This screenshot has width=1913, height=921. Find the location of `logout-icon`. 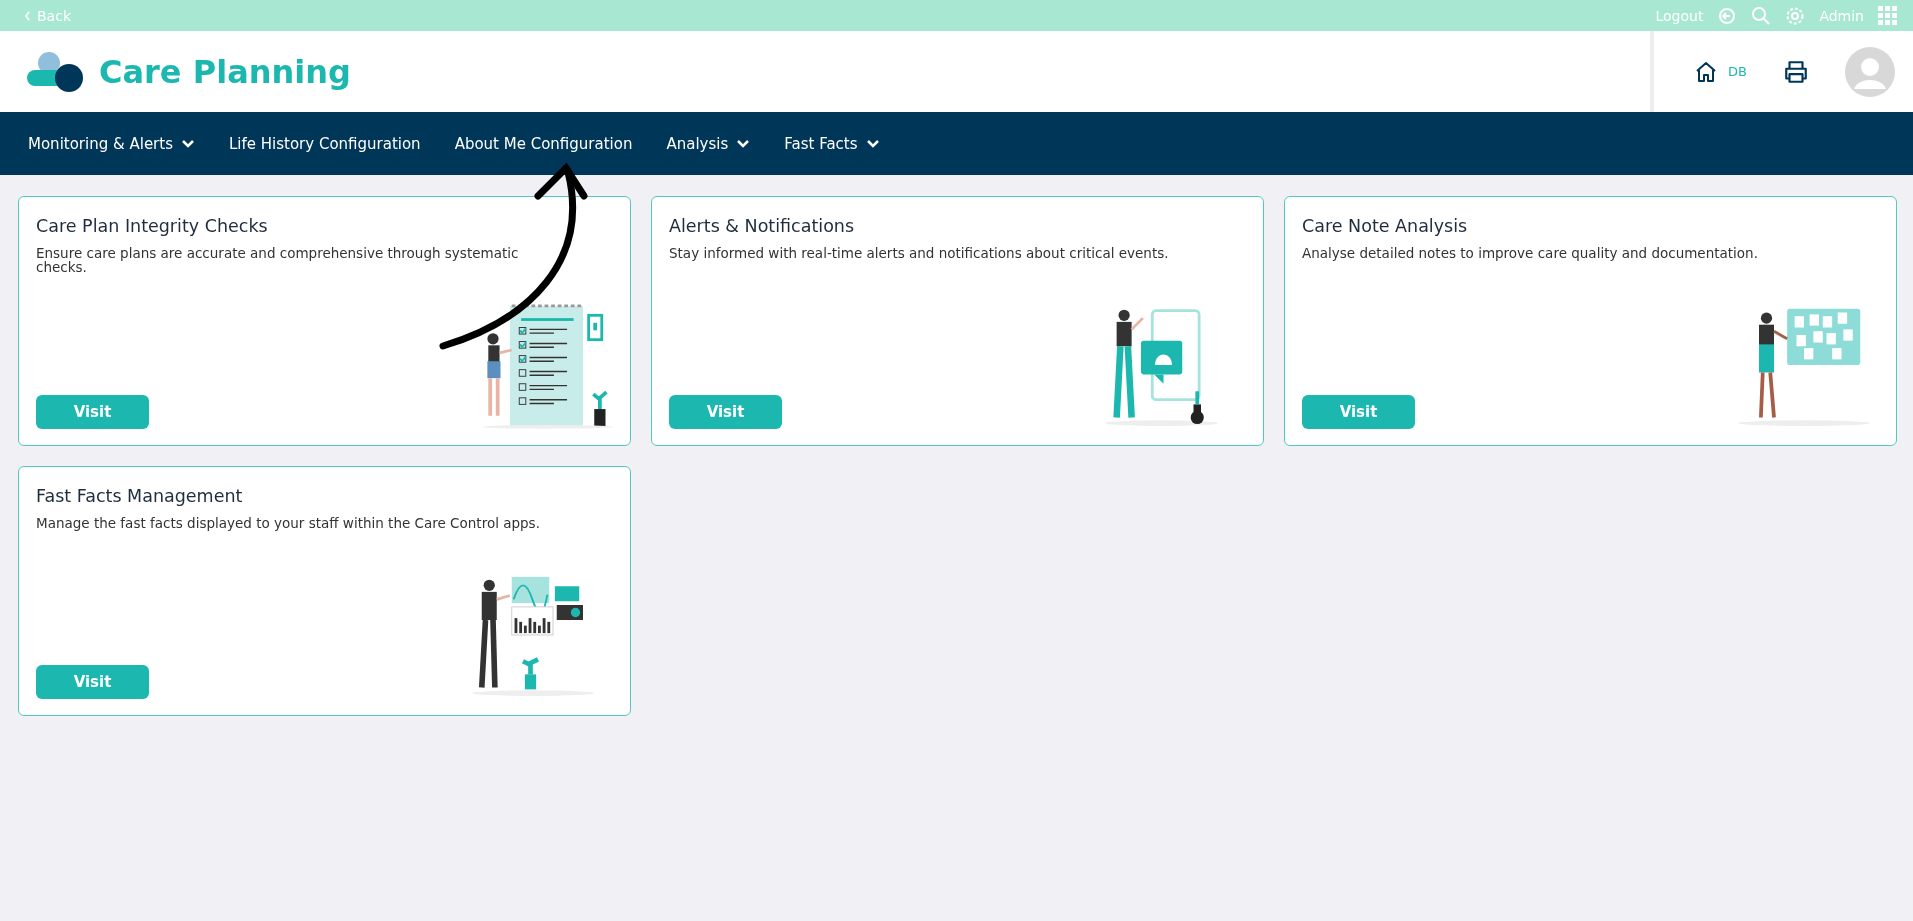

logout-icon is located at coordinates (1727, 15).